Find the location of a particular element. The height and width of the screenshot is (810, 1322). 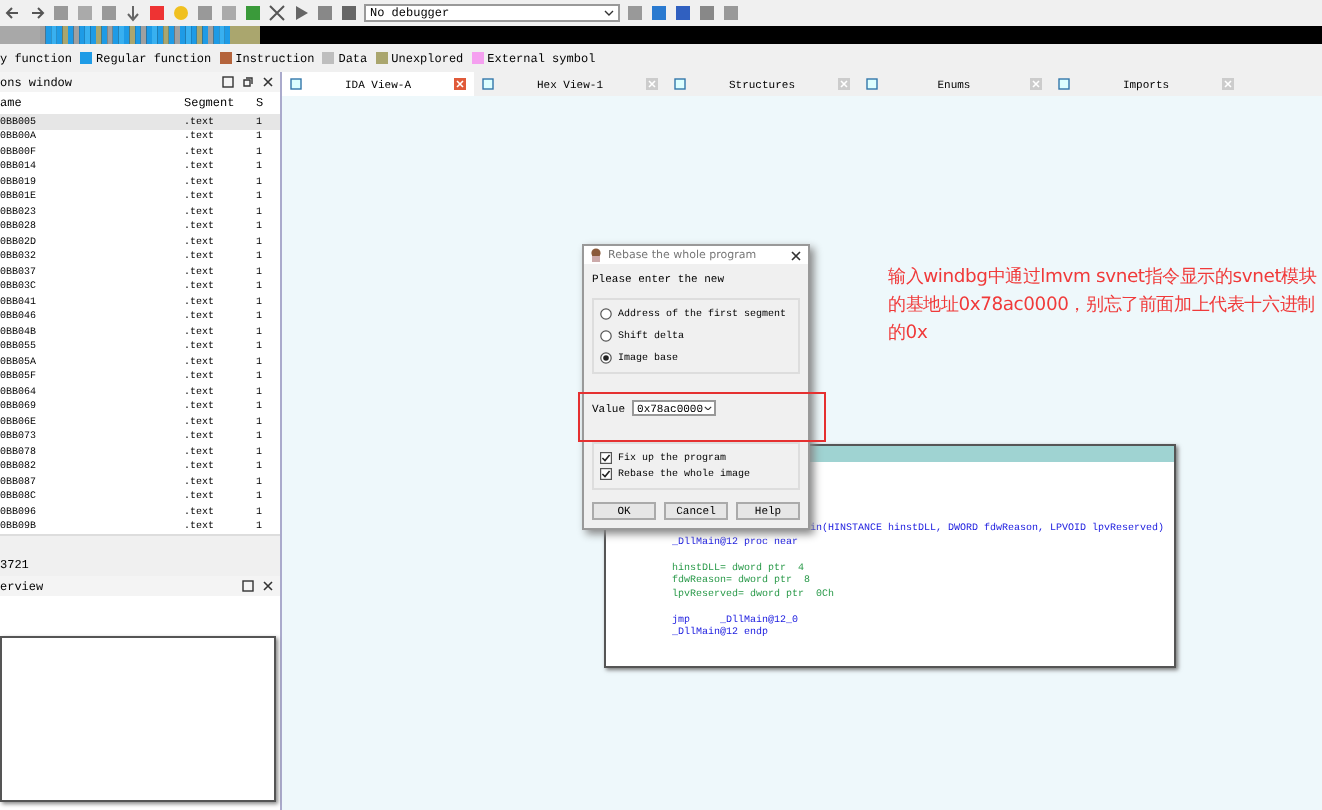

navigation-bar is located at coordinates (661, 35).